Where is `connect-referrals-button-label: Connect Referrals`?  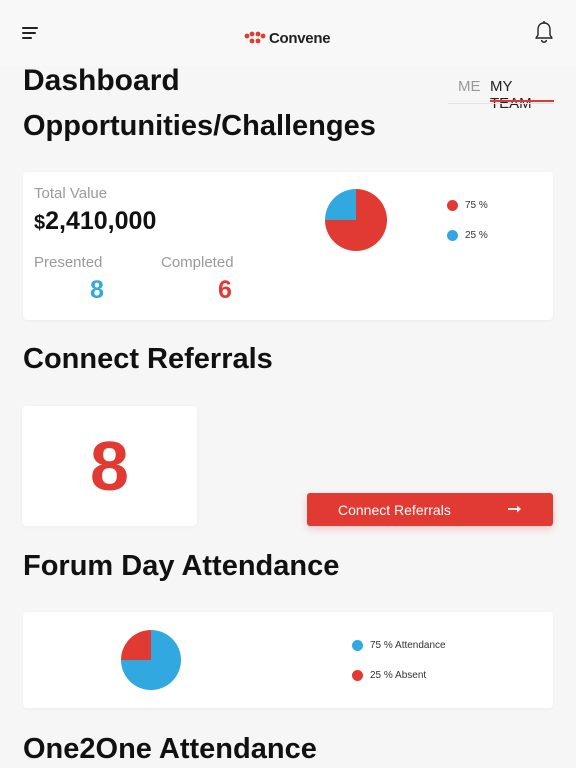
connect-referrals-button-label: Connect Referrals is located at coordinates (394, 510).